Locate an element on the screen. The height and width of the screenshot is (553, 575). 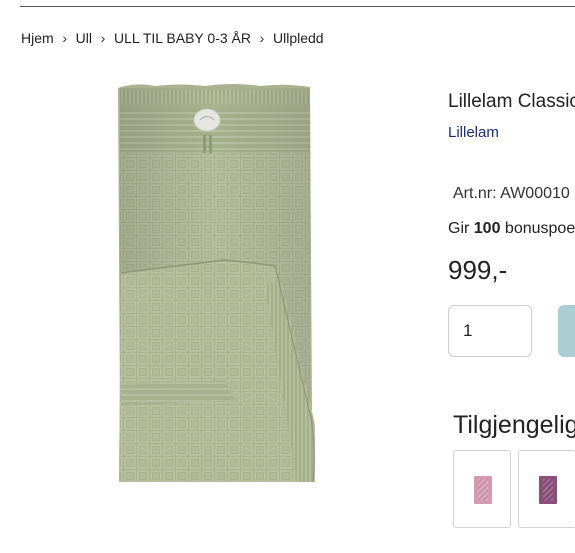
breadcrumb-ull: Ull is located at coordinates (84, 38).